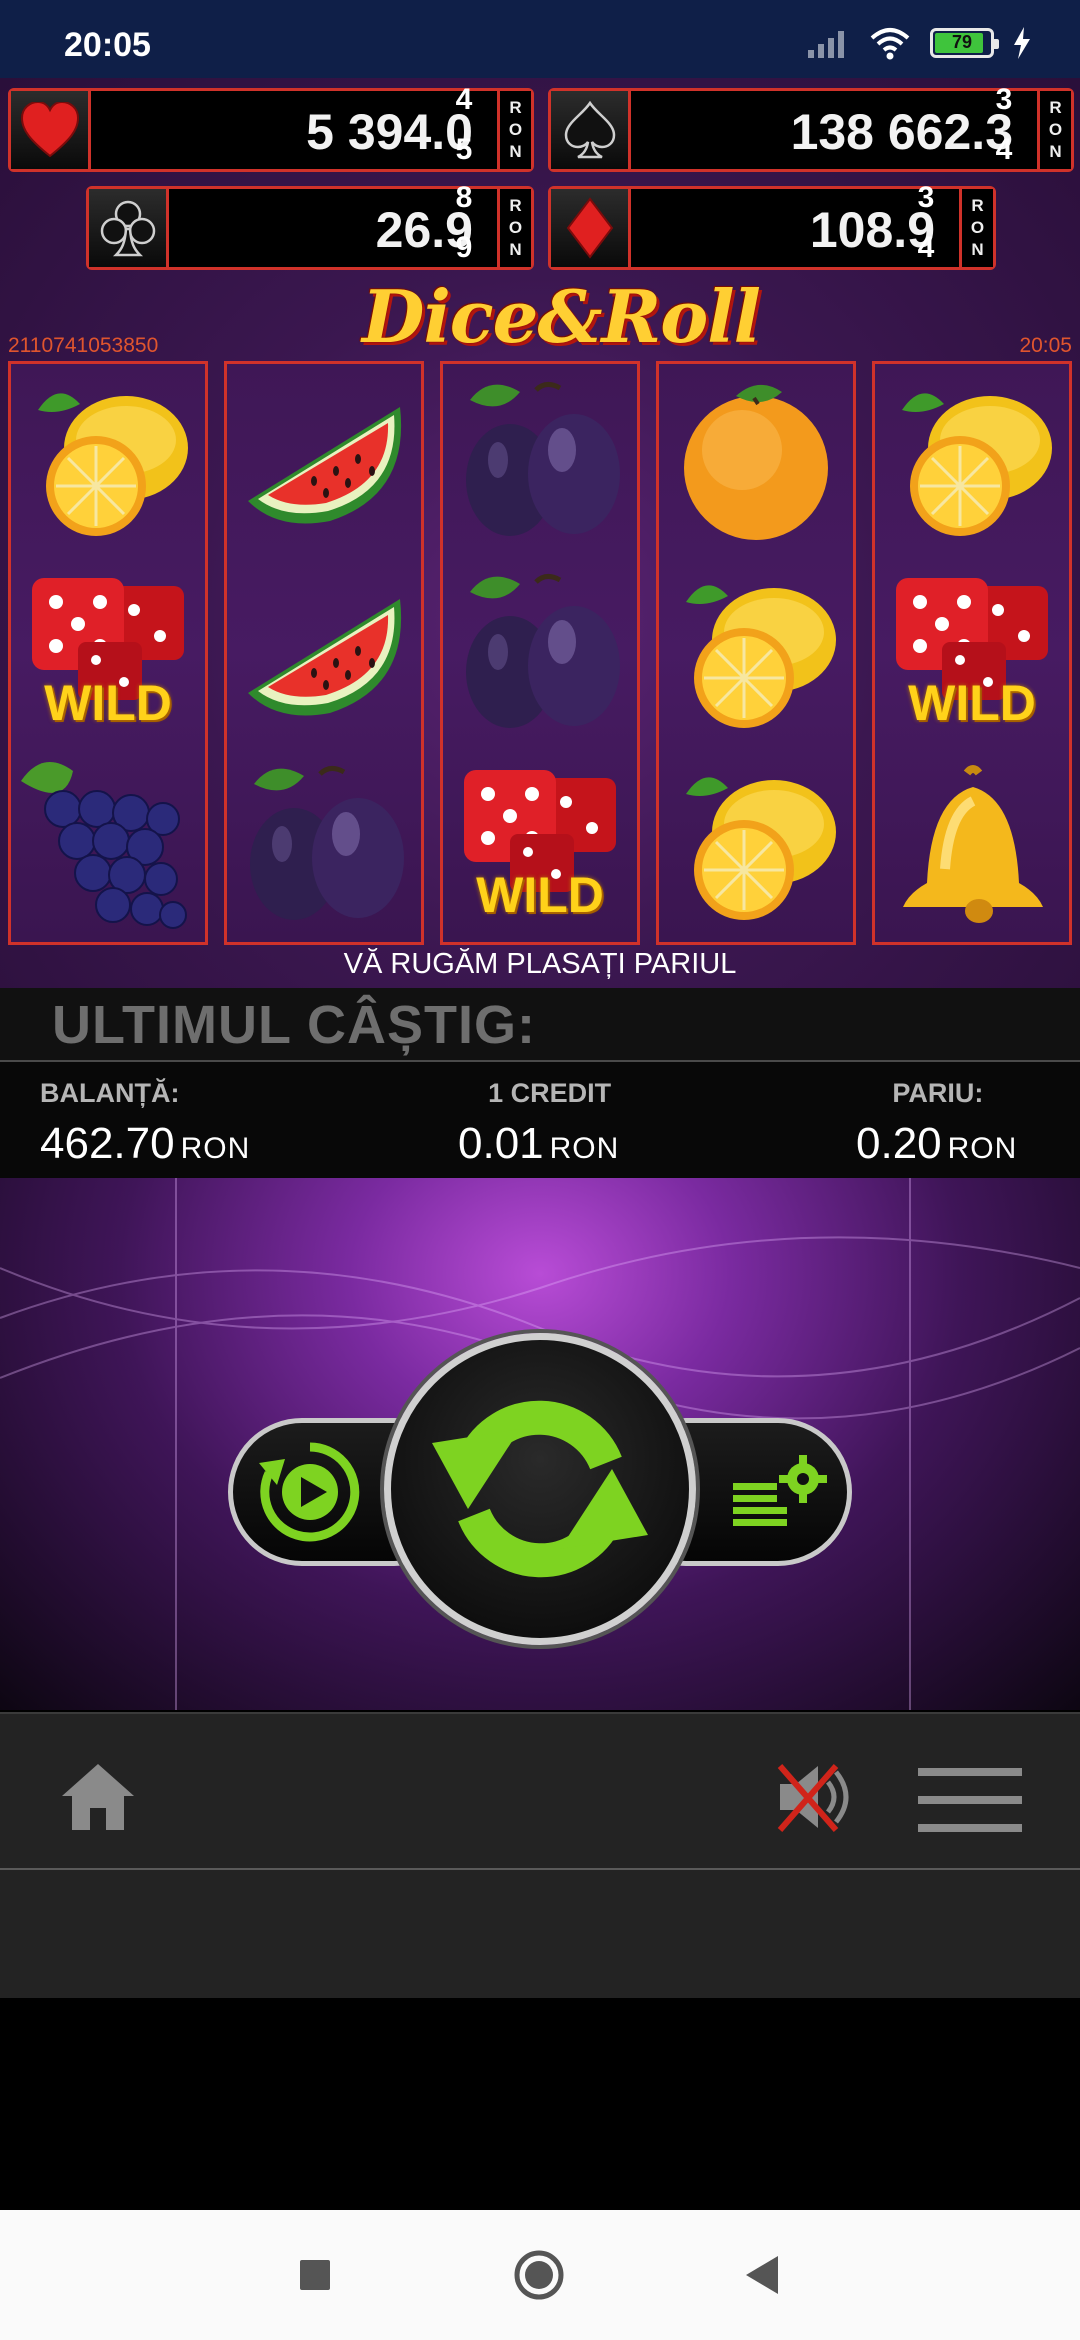 The height and width of the screenshot is (2340, 1080). What do you see at coordinates (464, 124) in the screenshot?
I see `jackpot-heart-roll: 4 5` at bounding box center [464, 124].